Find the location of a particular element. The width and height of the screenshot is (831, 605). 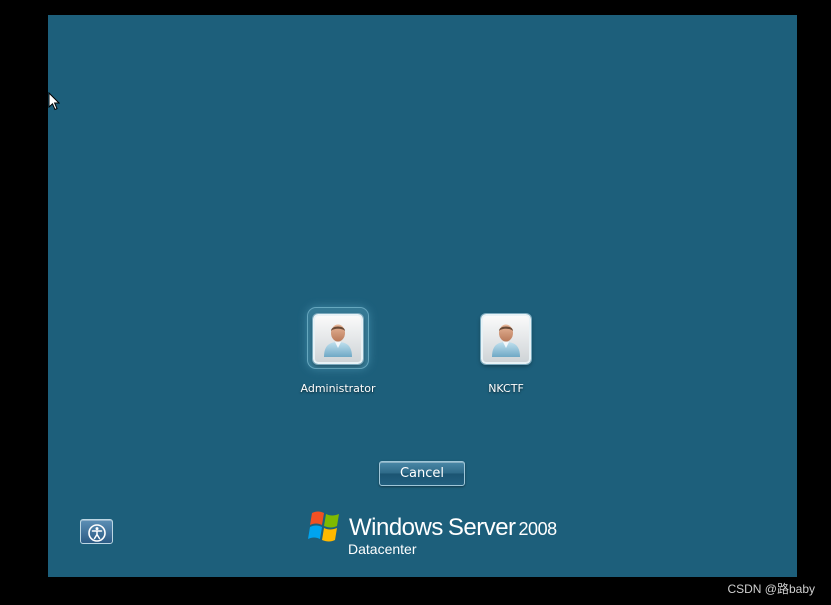

brand-edition-text: Datacenter is located at coordinates (382, 549).